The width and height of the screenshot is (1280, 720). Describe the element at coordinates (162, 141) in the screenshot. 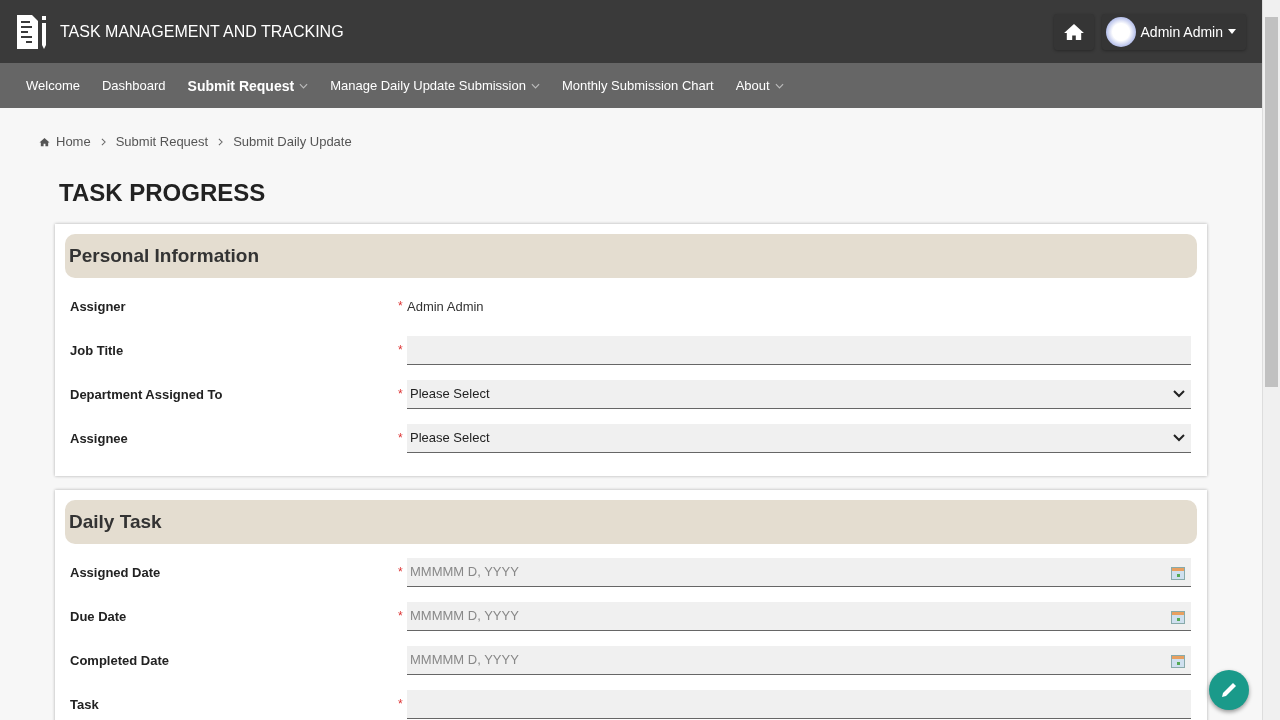

I see `breadcrumb-link: Submit Request` at that location.